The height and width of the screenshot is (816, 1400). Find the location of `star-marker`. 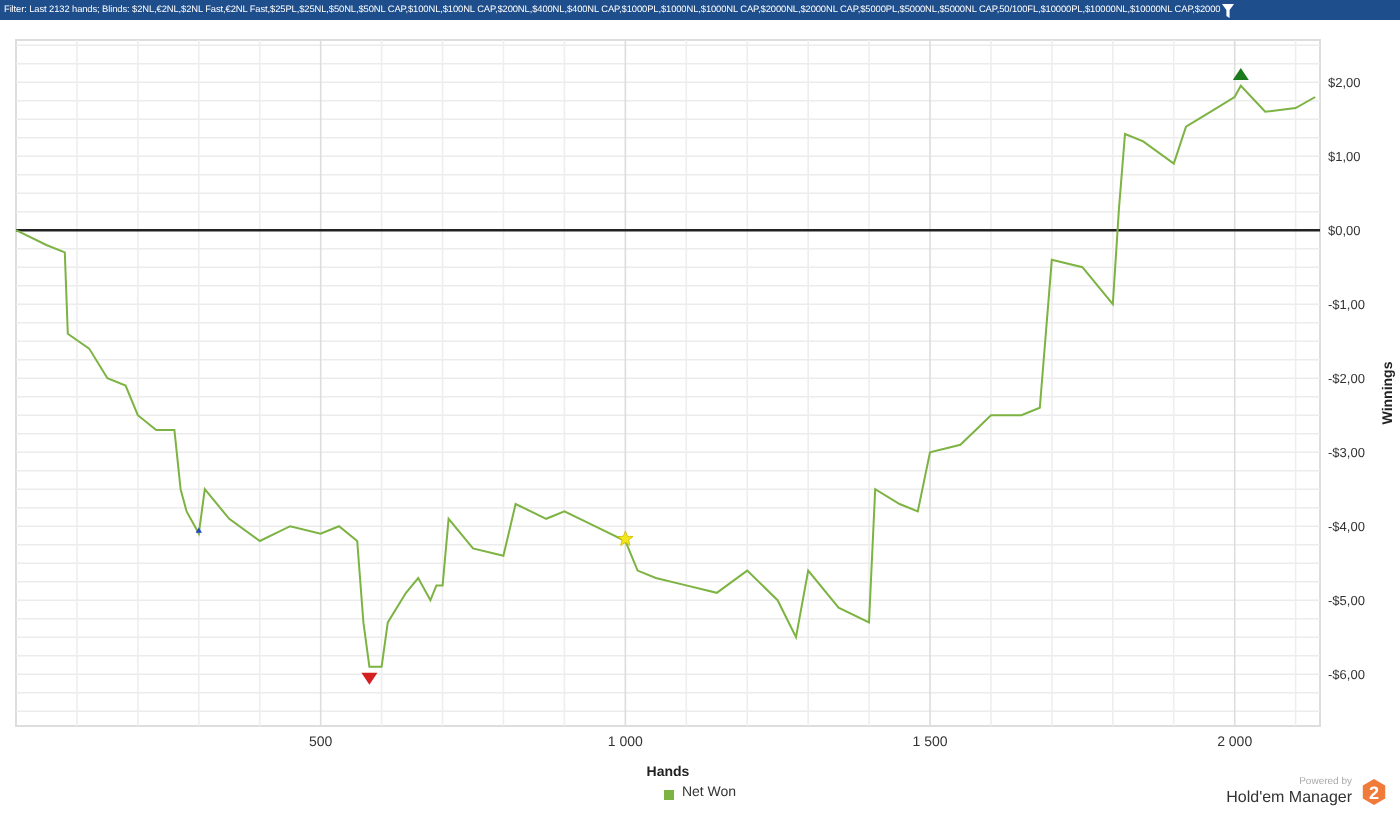

star-marker is located at coordinates (625, 538).